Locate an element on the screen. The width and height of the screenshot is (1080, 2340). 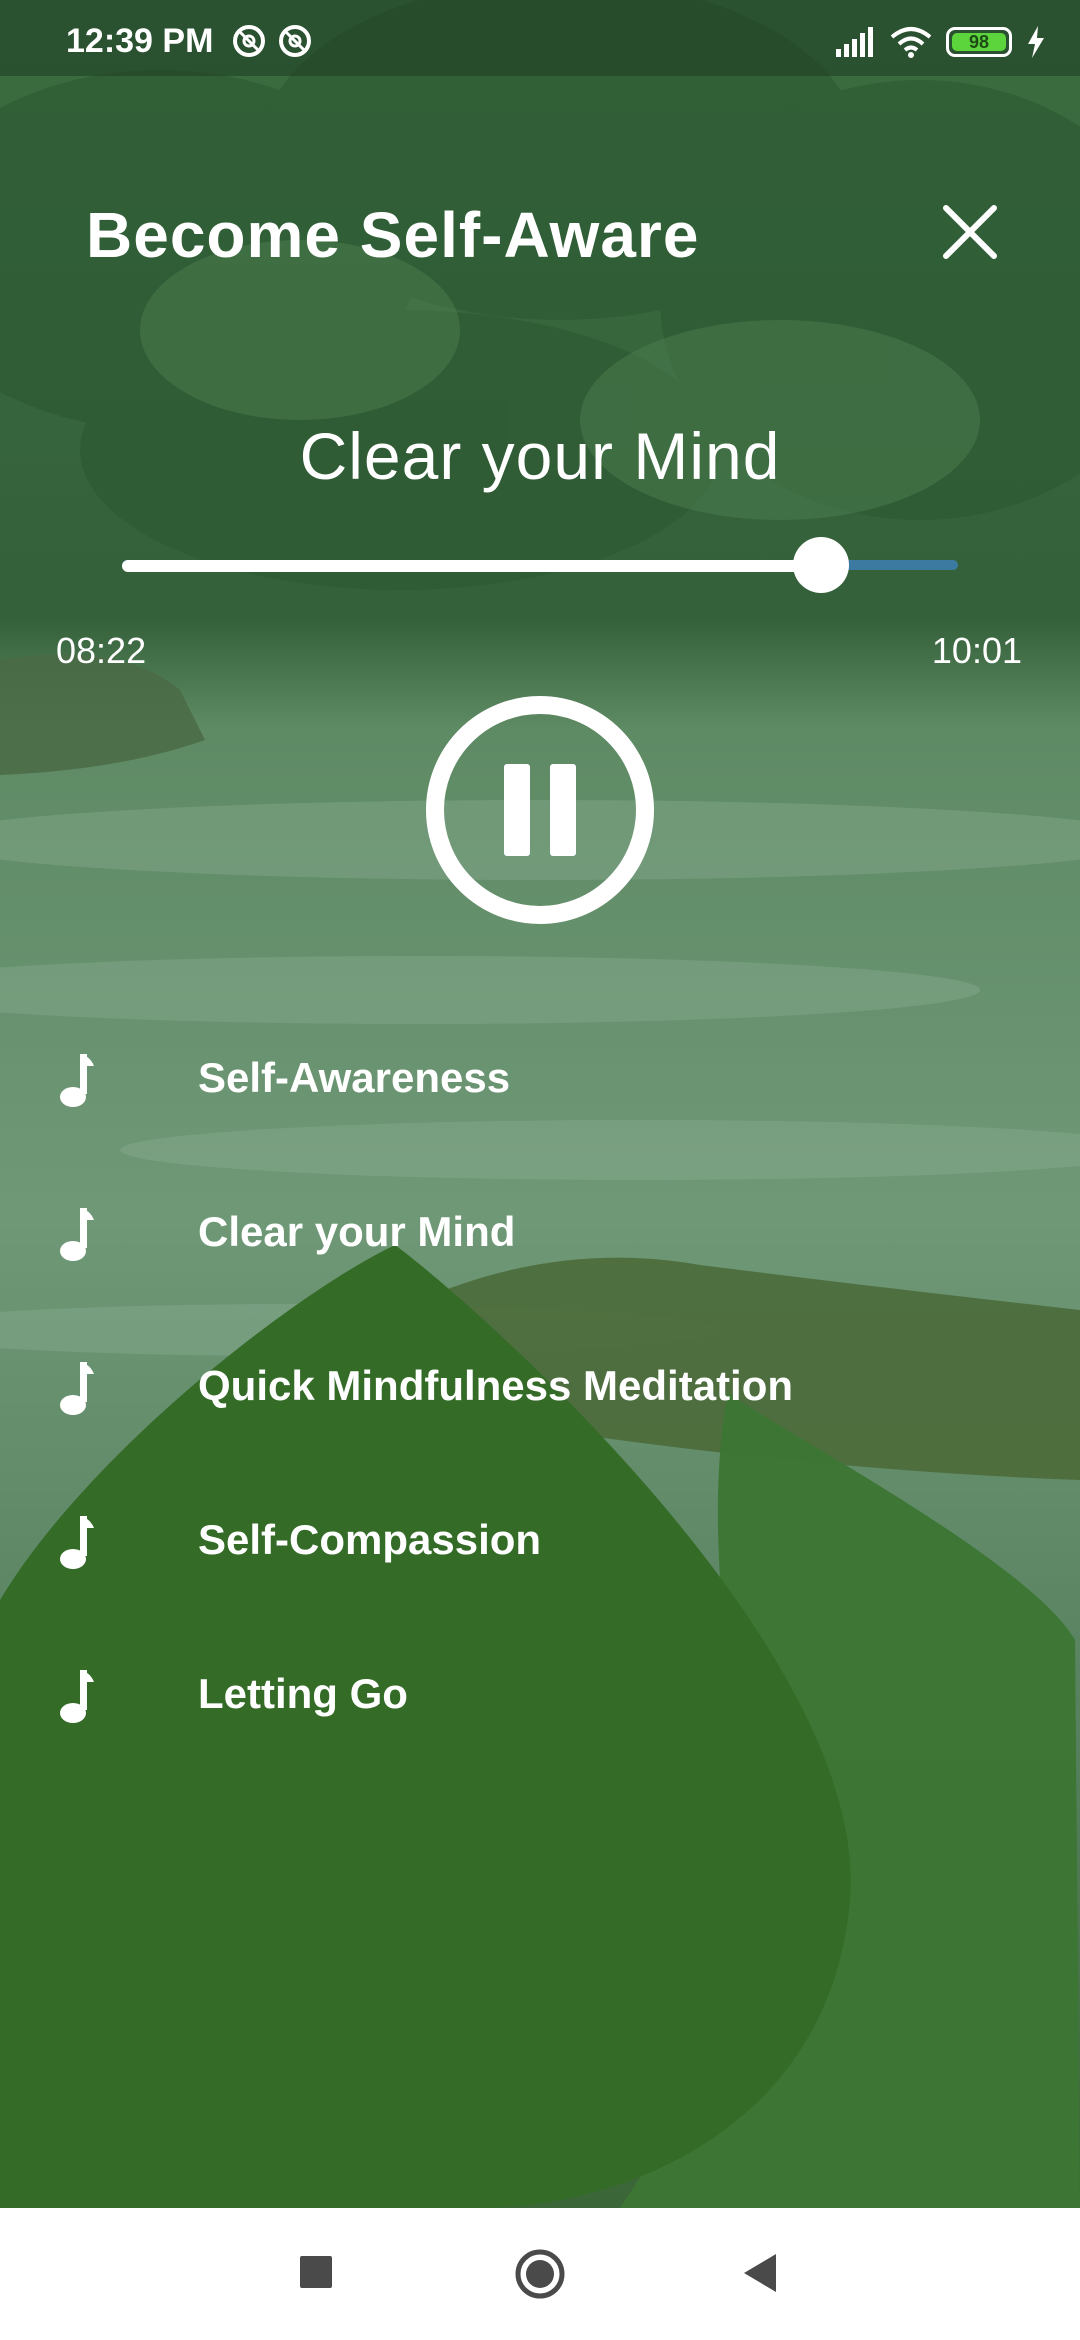
elapsed-time: 08:22 is located at coordinates (101, 650).